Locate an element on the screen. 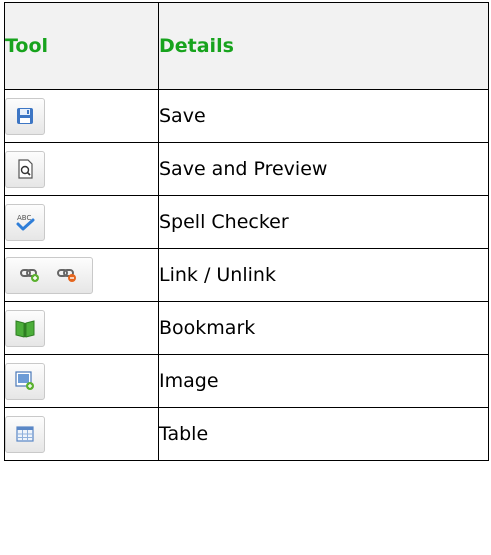 This screenshot has width=491, height=555. table-row: Link / Unlink is located at coordinates (246, 275).